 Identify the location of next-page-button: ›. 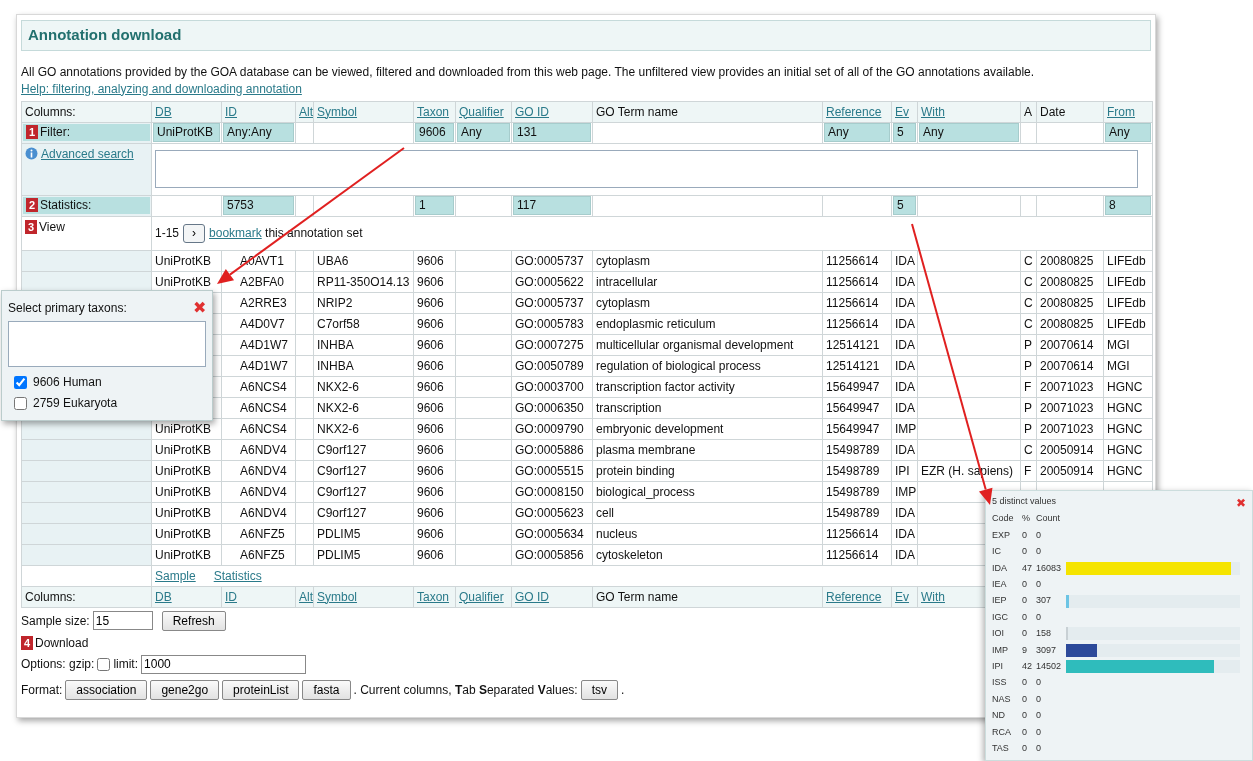
(194, 233).